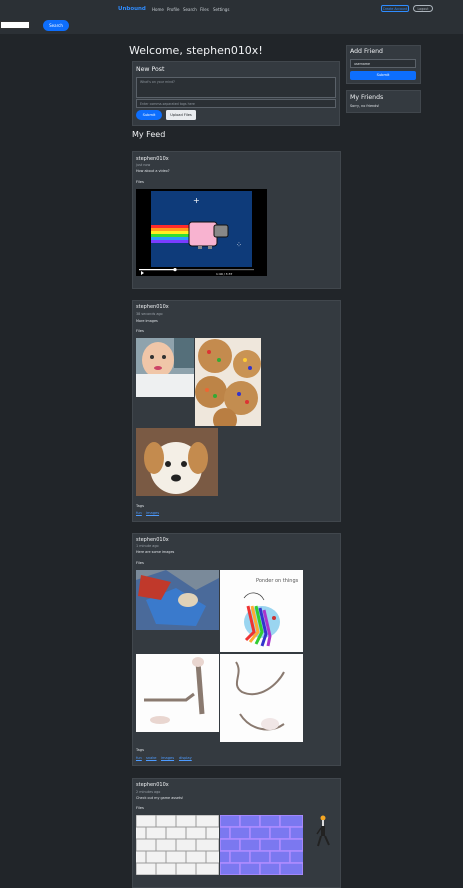 The image size is (463, 888). I want to click on post-body-textarea: What's on your mind?, so click(236, 87).